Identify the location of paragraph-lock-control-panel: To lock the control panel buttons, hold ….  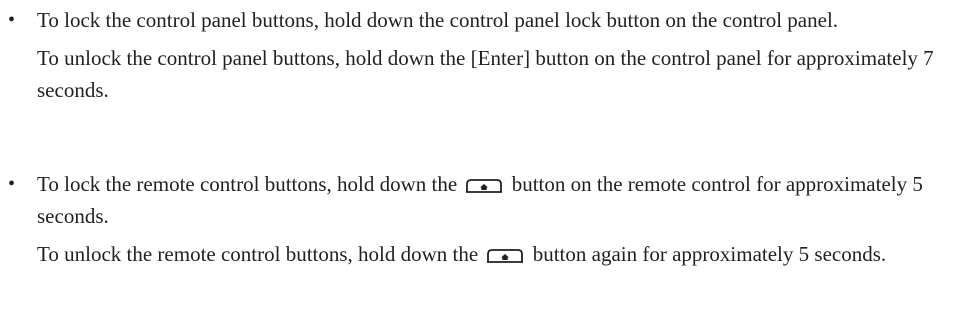
(438, 20).